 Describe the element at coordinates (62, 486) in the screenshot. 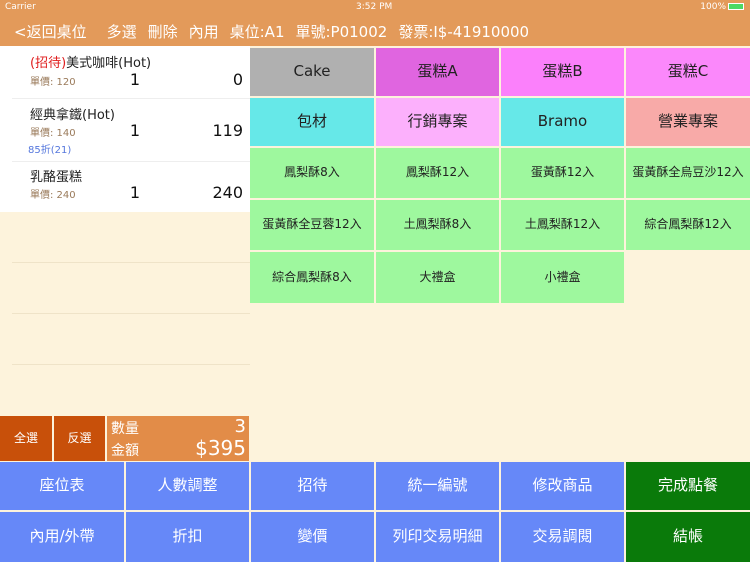

I see `action-button: 座位表` at that location.